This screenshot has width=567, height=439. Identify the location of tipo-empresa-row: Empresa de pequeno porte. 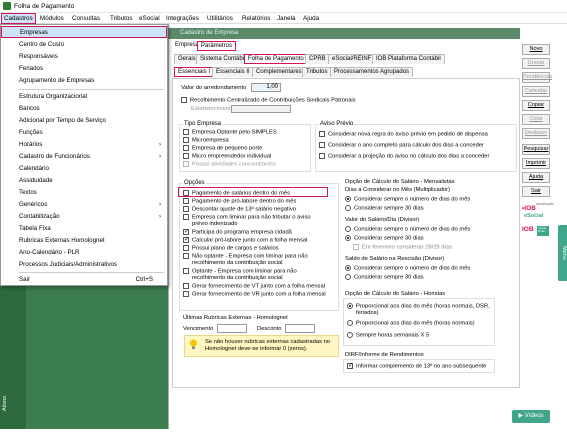
(222, 149).